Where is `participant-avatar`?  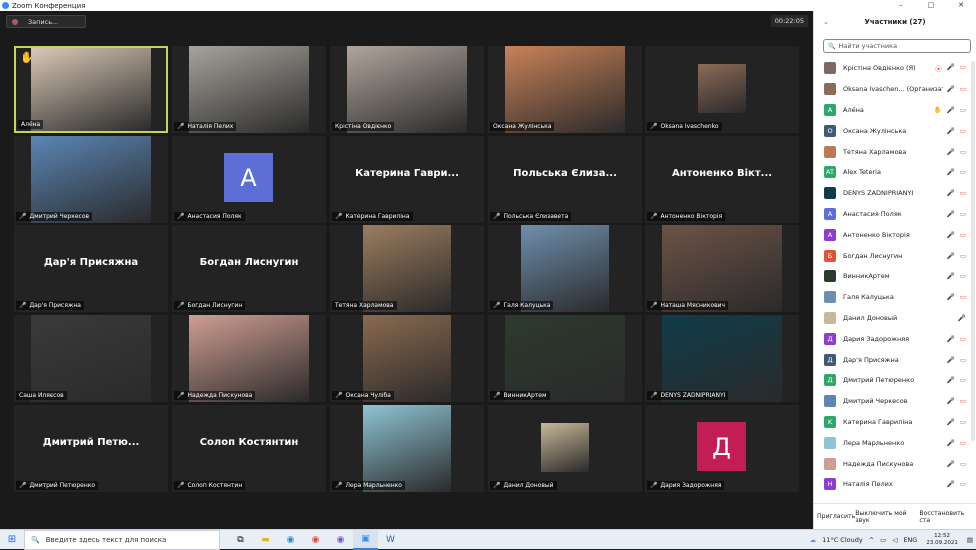 participant-avatar is located at coordinates (830, 193).